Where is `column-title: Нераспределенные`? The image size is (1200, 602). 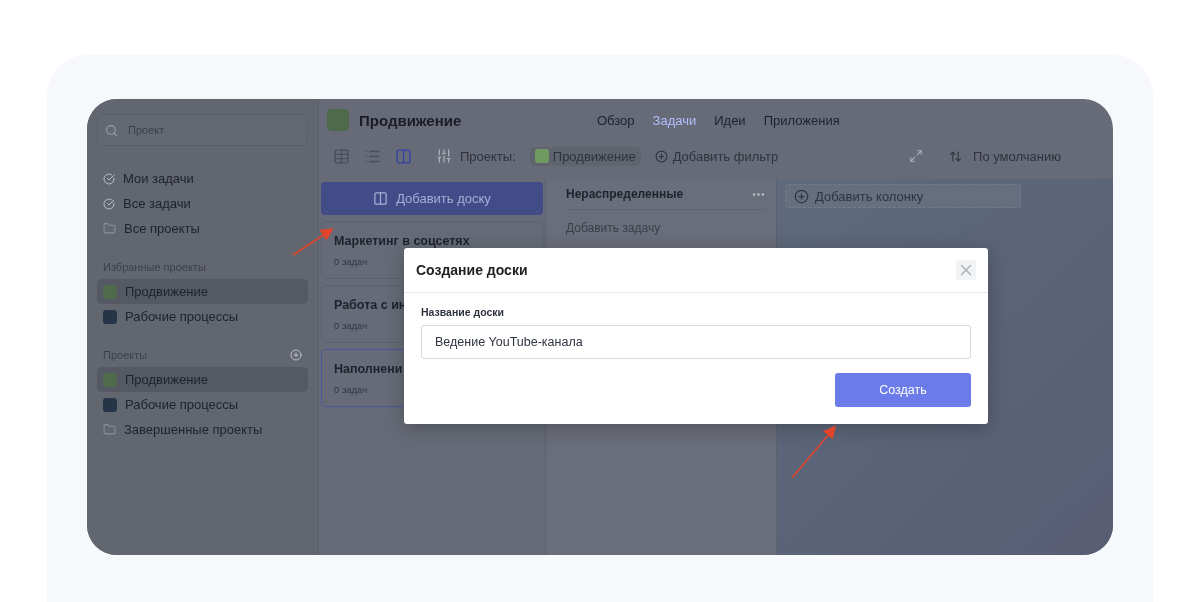
column-title: Нераспределенные is located at coordinates (625, 194).